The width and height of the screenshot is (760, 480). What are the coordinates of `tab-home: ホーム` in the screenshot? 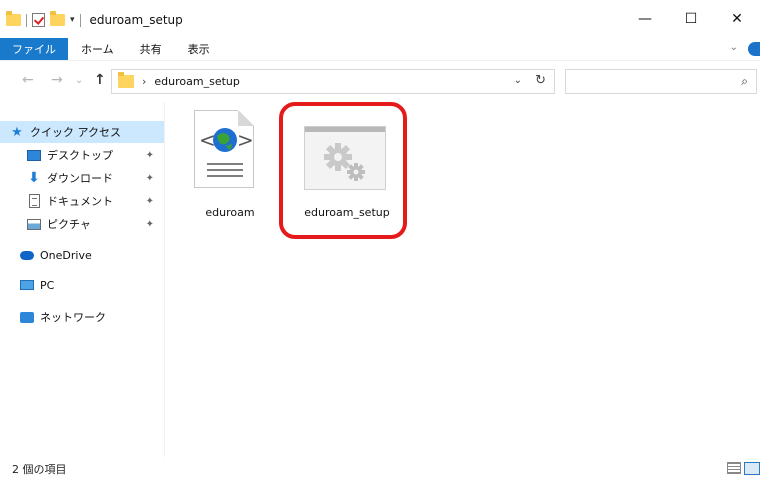 It's located at (97, 49).